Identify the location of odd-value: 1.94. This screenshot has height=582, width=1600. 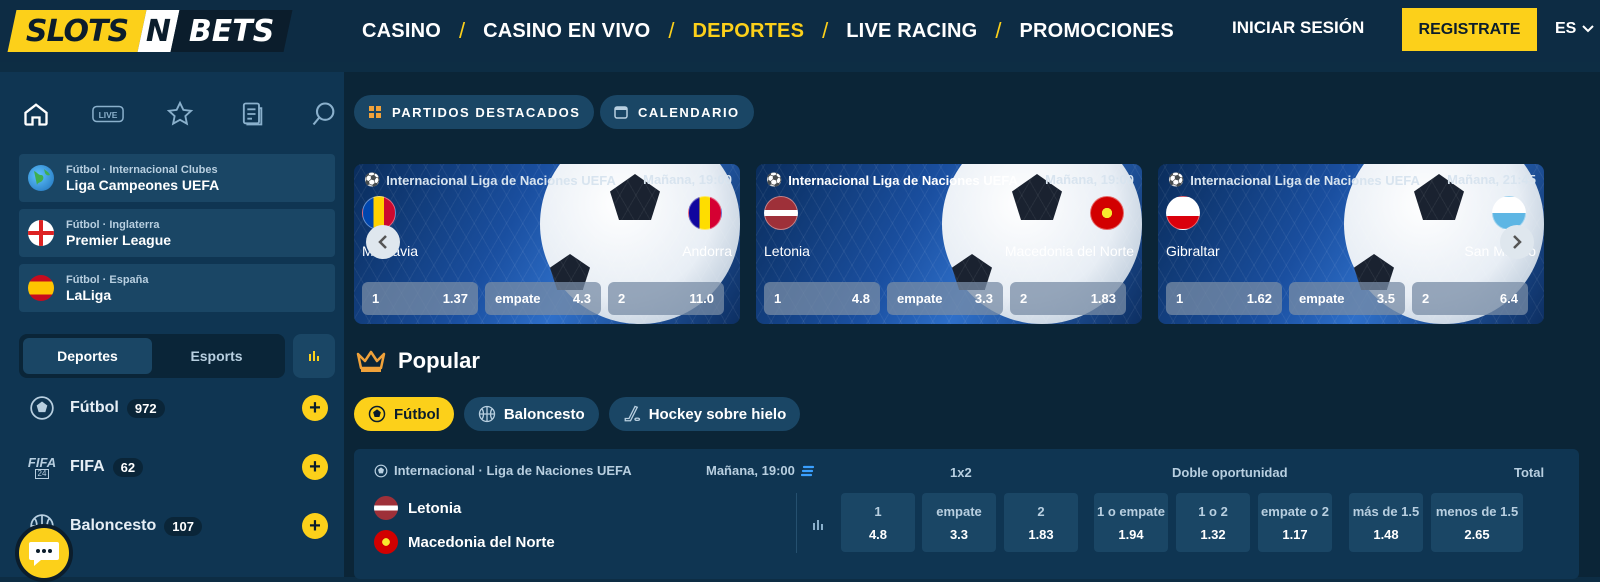
(1131, 534).